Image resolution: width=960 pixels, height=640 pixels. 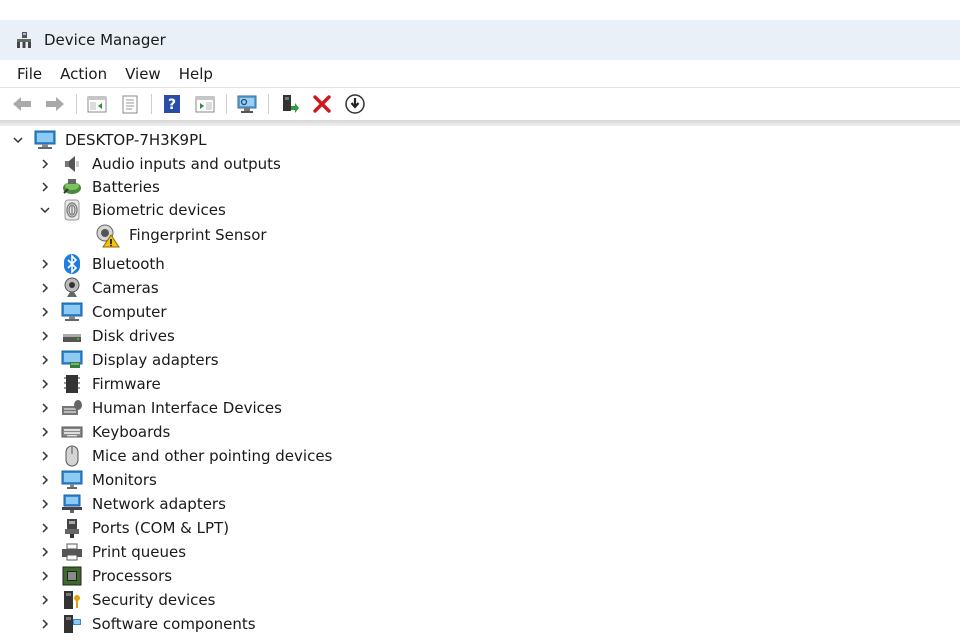 What do you see at coordinates (196, 74) in the screenshot?
I see `menu-help: Help` at bounding box center [196, 74].